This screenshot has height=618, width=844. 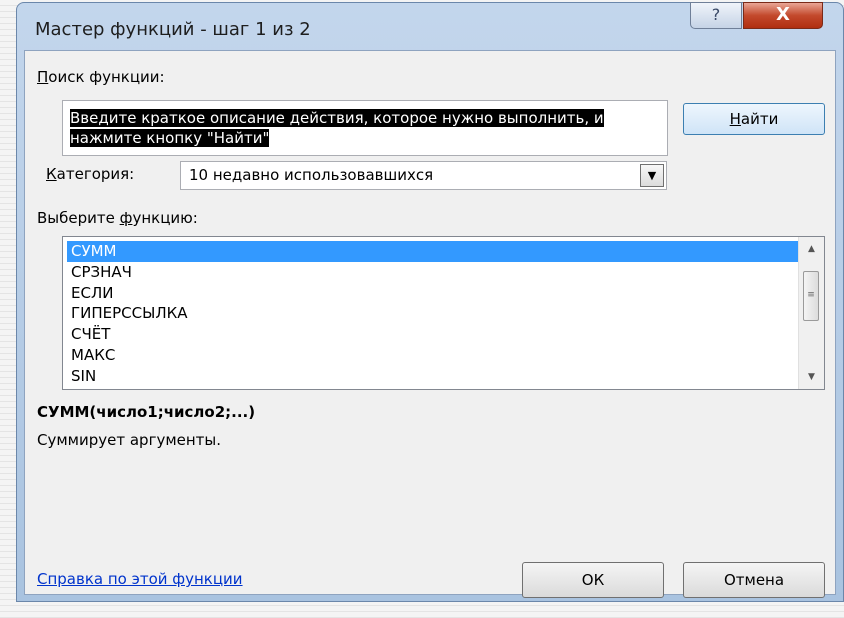 What do you see at coordinates (759, 119) in the screenshot?
I see `find-button-label: айти` at bounding box center [759, 119].